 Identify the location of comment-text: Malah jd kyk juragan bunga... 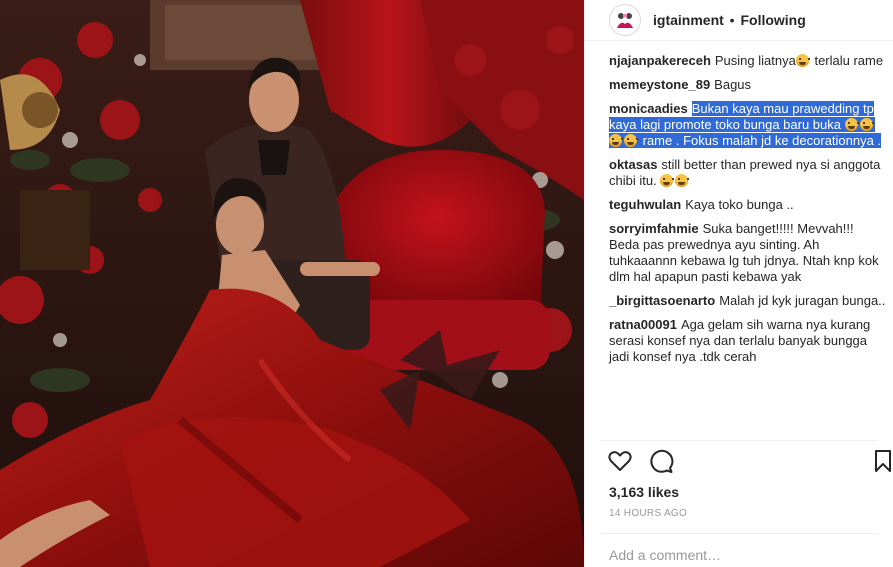
(802, 300).